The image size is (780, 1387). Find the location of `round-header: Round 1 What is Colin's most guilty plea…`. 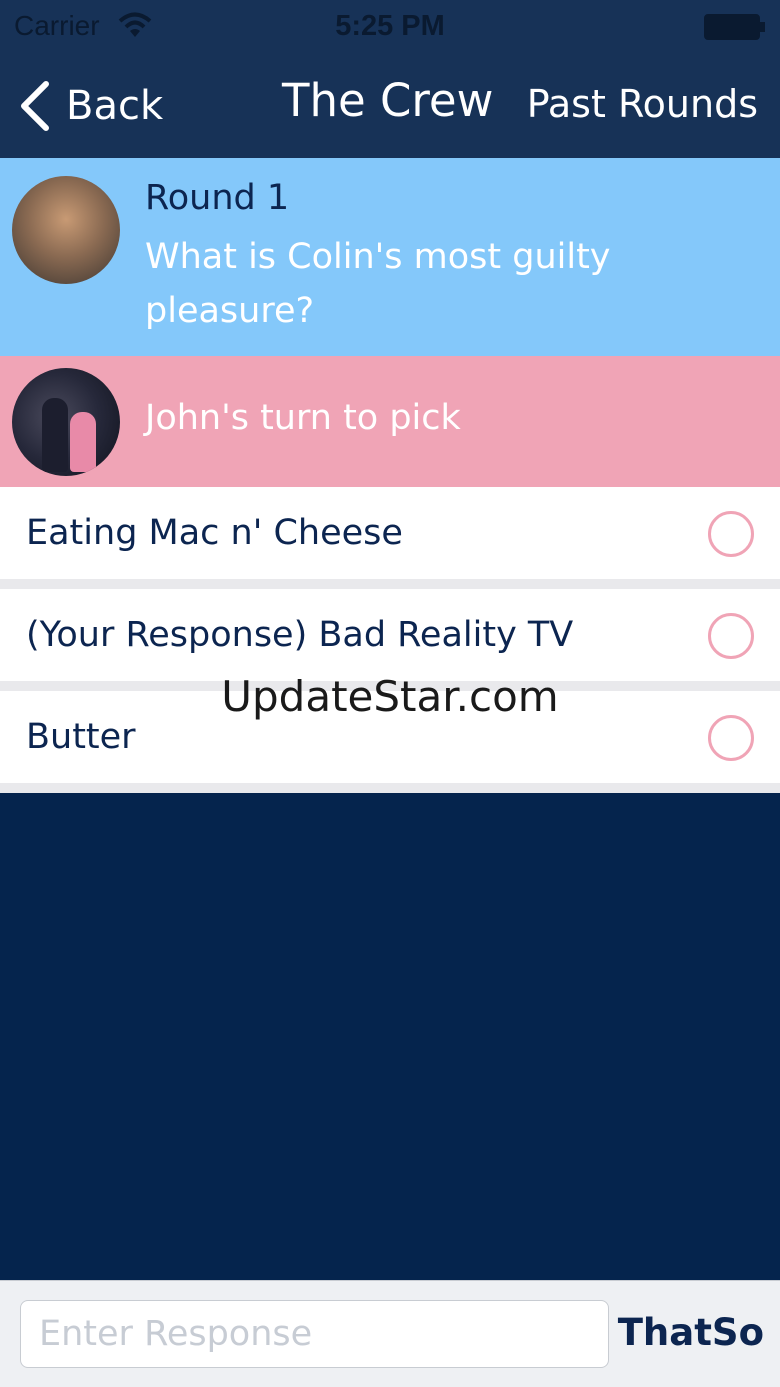

round-header: Round 1 What is Colin's most guilty plea… is located at coordinates (390, 257).